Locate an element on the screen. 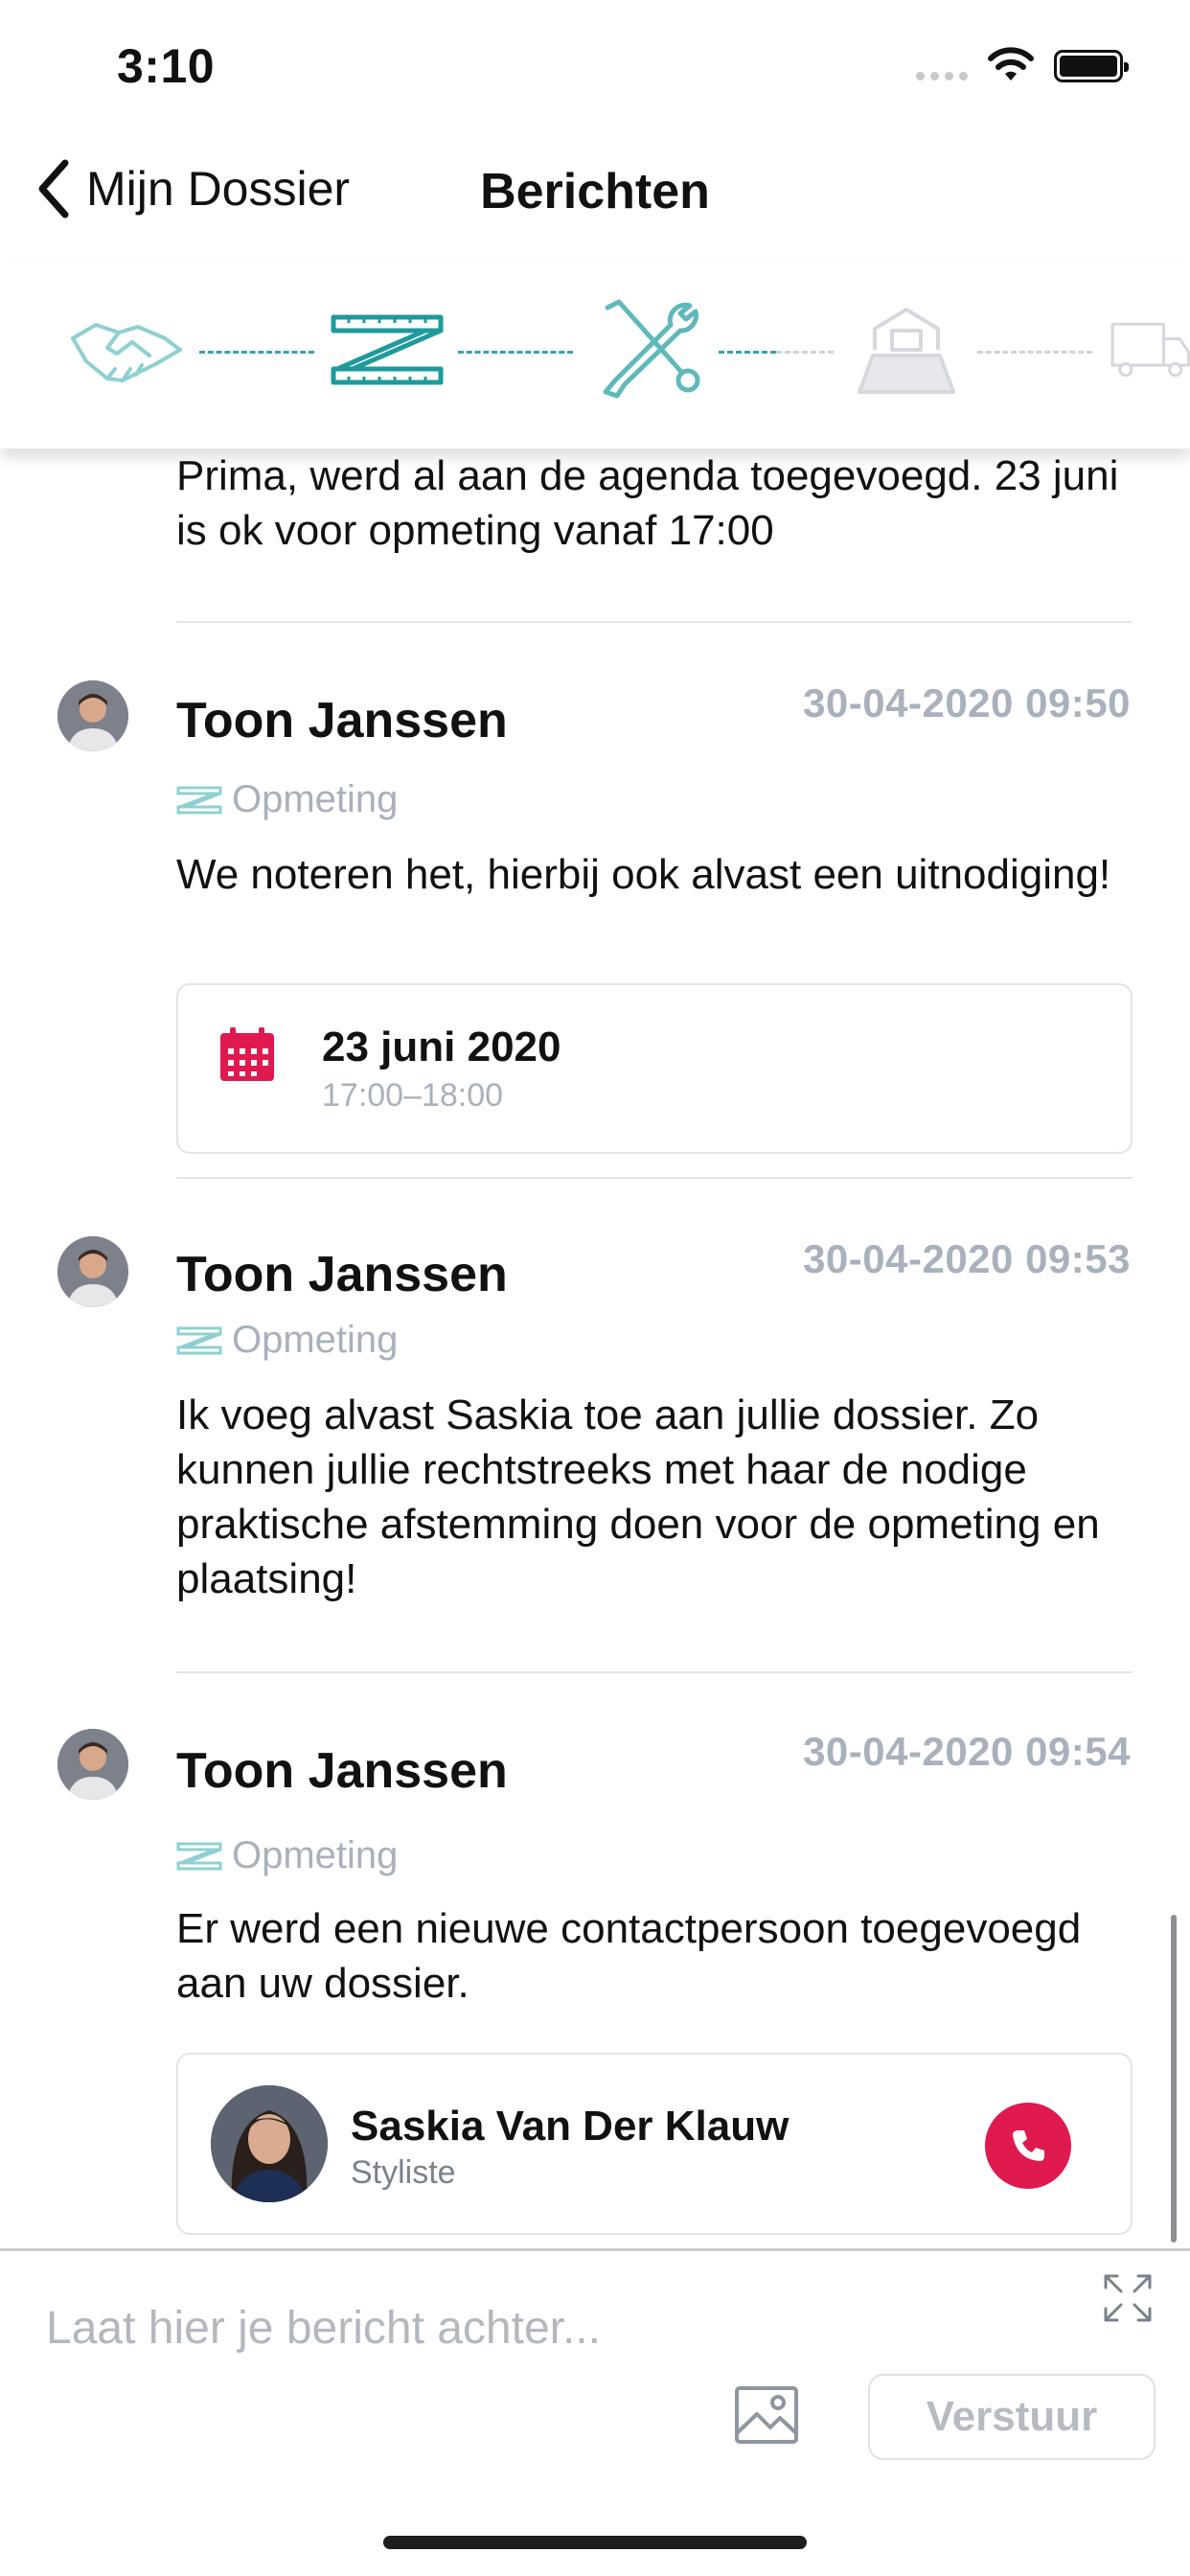 Image resolution: width=1190 pixels, height=2576 pixels. call-button is located at coordinates (1028, 2146).